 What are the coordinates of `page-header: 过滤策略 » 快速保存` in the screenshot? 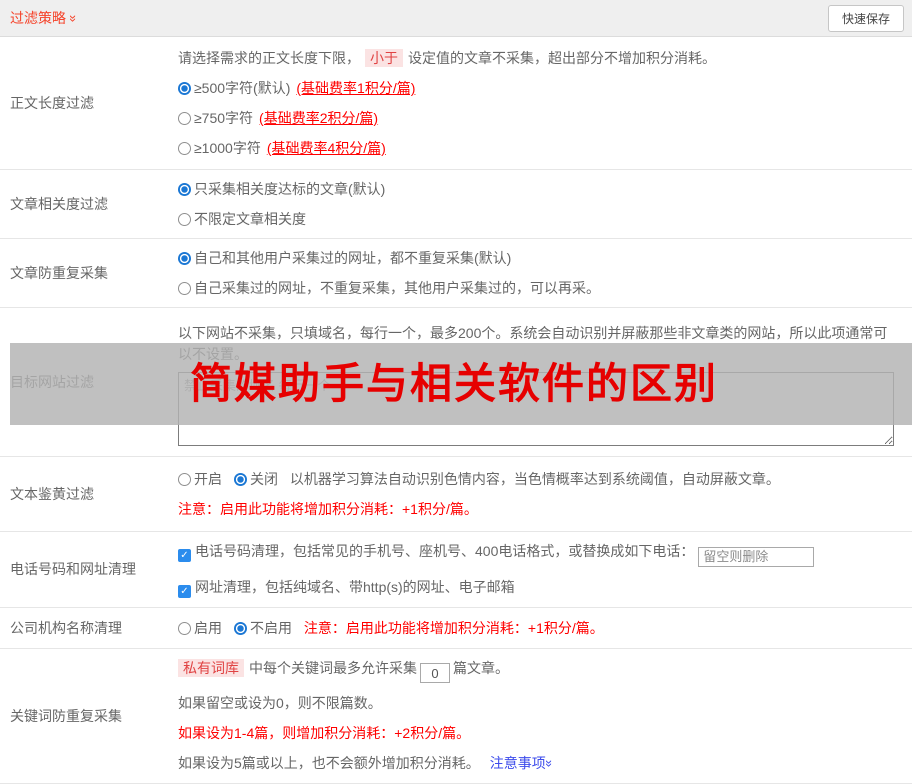 It's located at (456, 18).